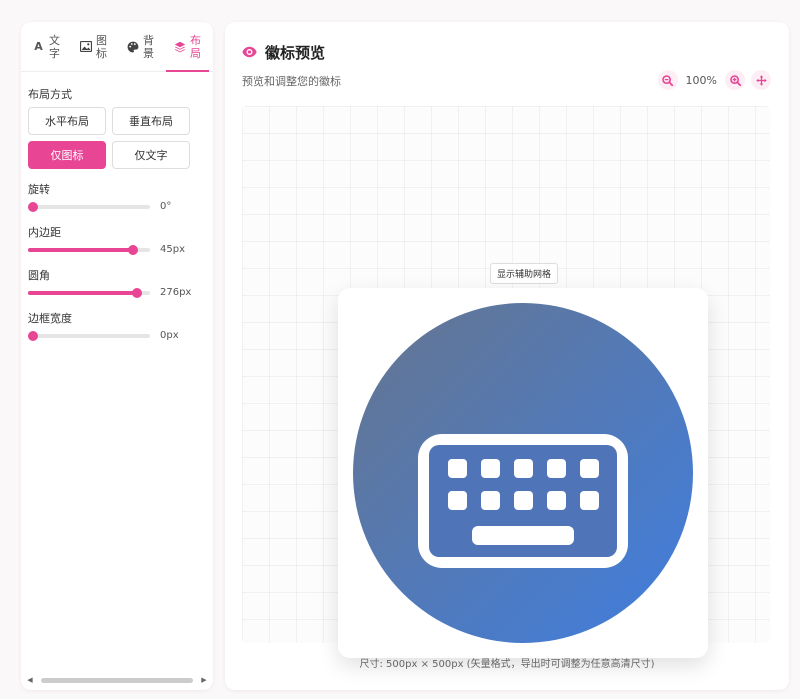 This screenshot has height=699, width=800. I want to click on scrollbar-thumb, so click(117, 680).